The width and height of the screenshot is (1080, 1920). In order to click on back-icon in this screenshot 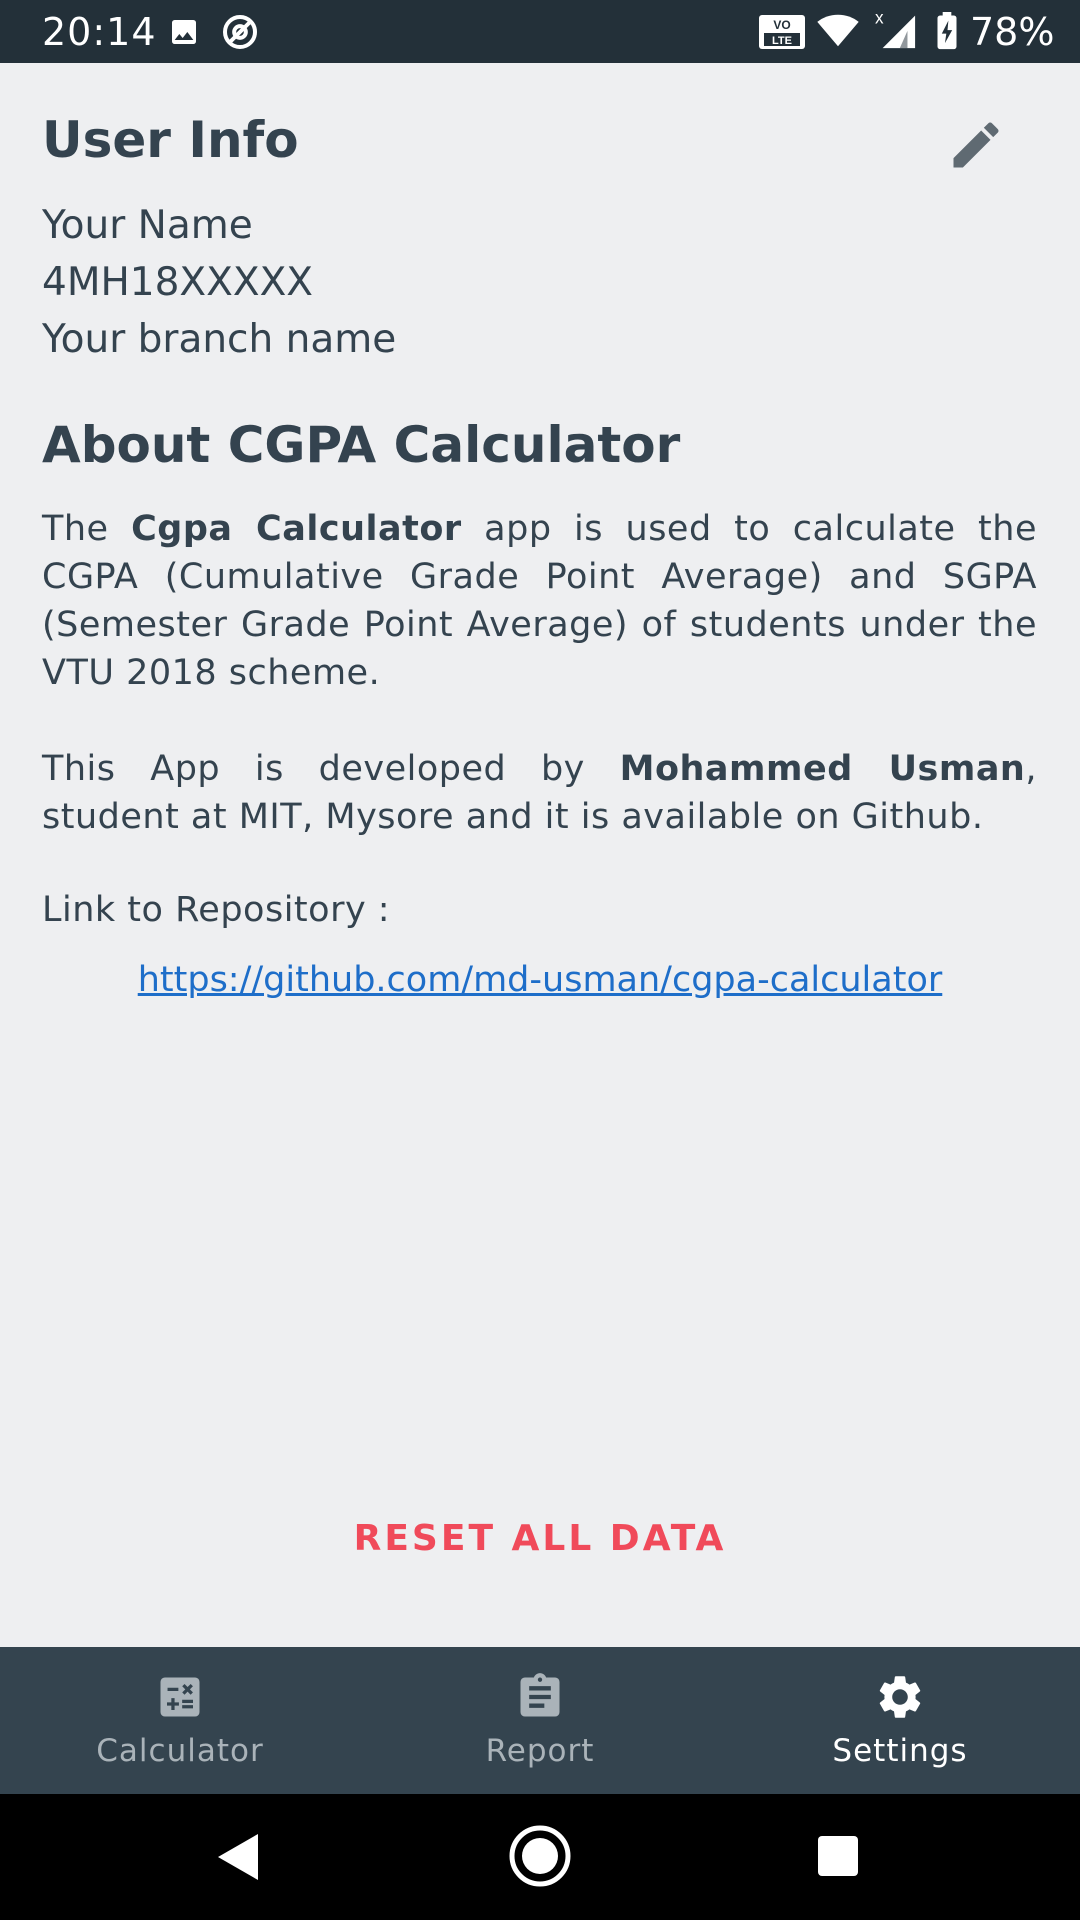, I will do `click(237, 1857)`.